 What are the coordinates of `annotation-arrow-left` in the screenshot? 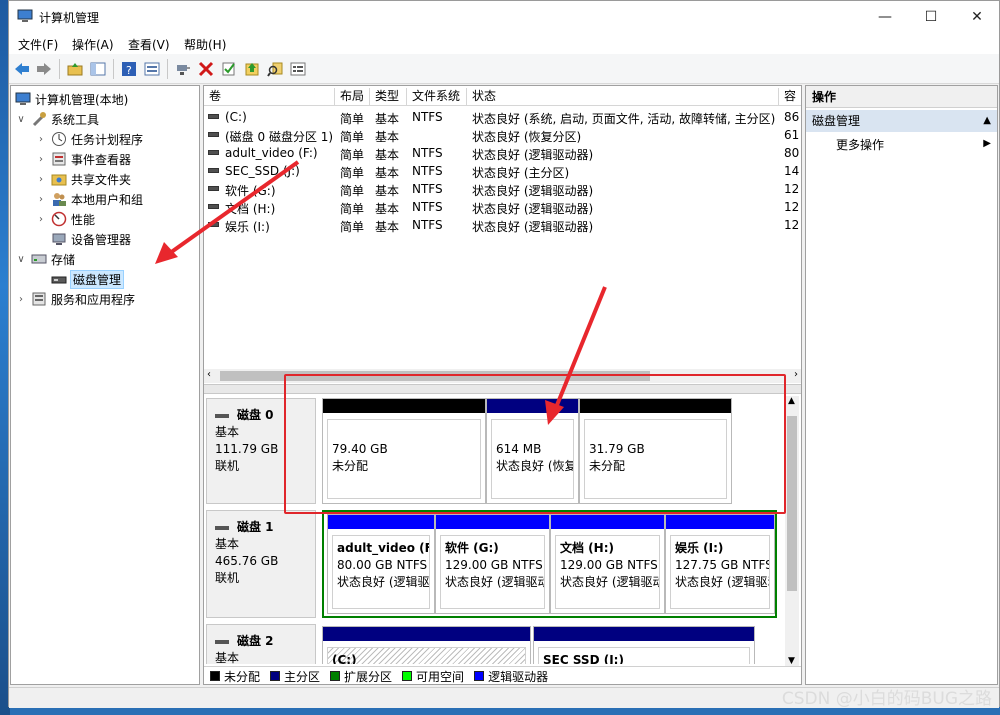 It's located at (227, 212).